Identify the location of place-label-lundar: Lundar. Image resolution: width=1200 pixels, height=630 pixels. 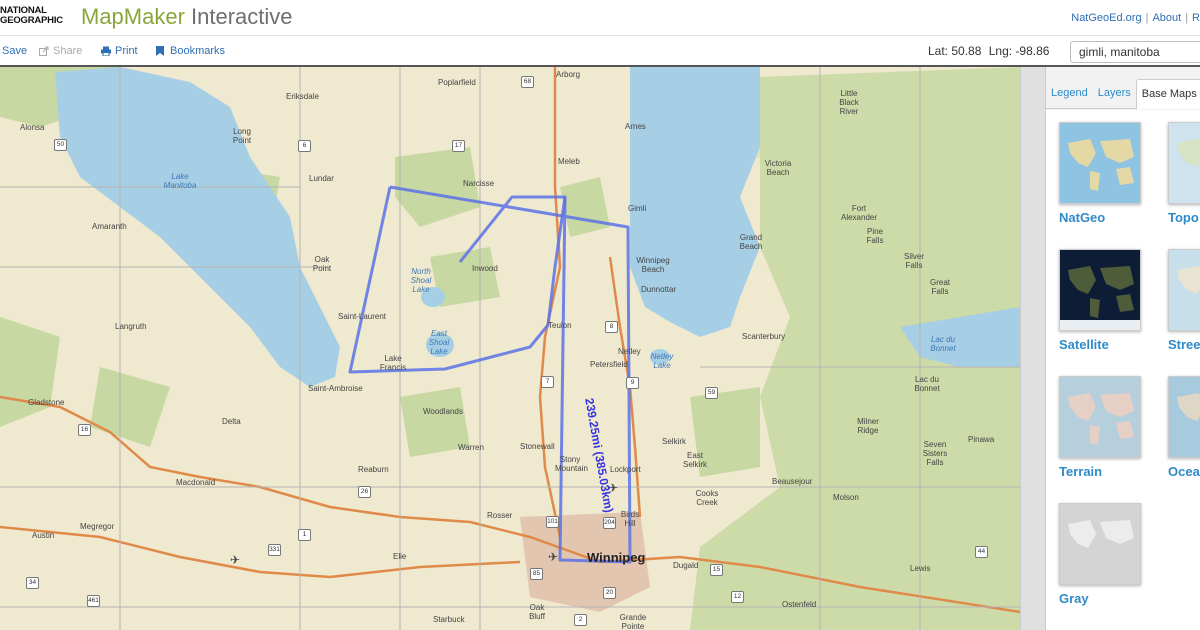
(321, 178).